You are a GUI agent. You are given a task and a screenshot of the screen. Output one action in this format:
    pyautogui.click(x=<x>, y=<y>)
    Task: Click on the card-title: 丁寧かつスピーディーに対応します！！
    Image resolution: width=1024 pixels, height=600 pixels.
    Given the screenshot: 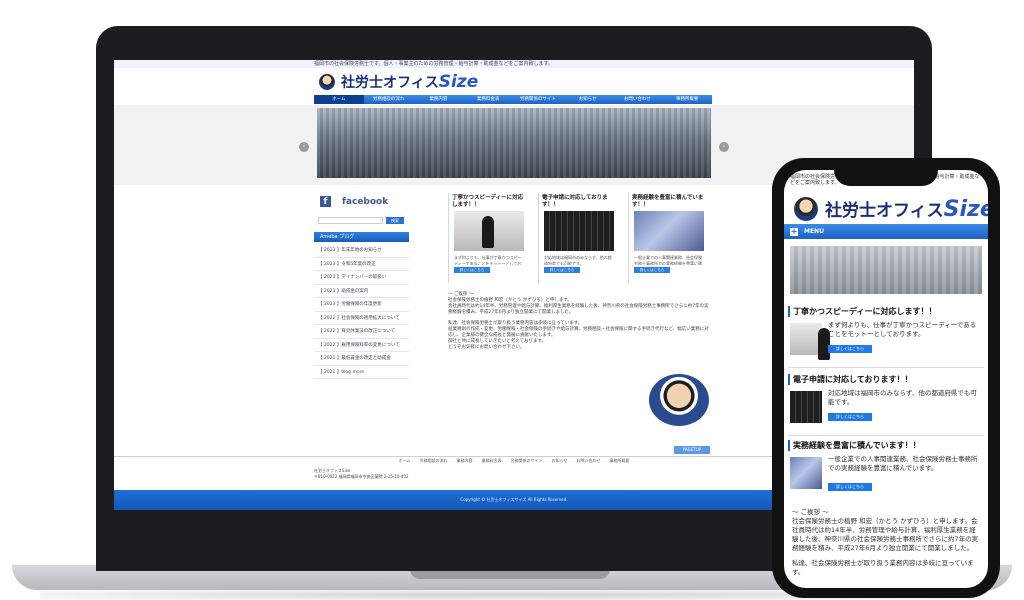 What is the action you would take?
    pyautogui.click(x=488, y=201)
    